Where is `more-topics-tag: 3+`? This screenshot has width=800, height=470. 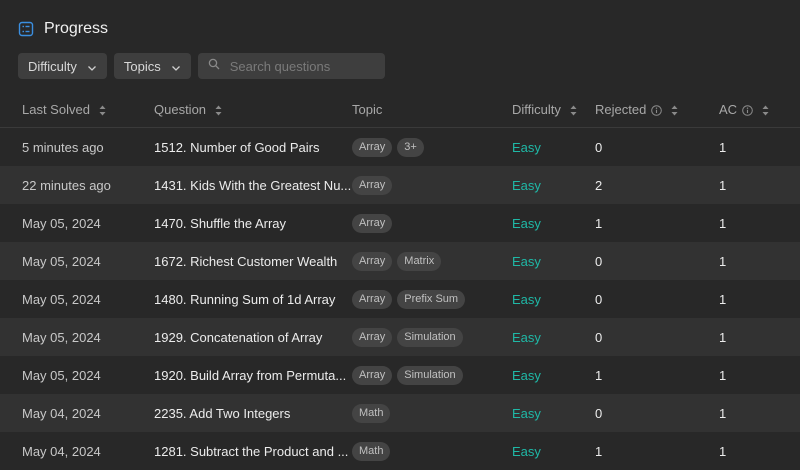 more-topics-tag: 3+ is located at coordinates (410, 147).